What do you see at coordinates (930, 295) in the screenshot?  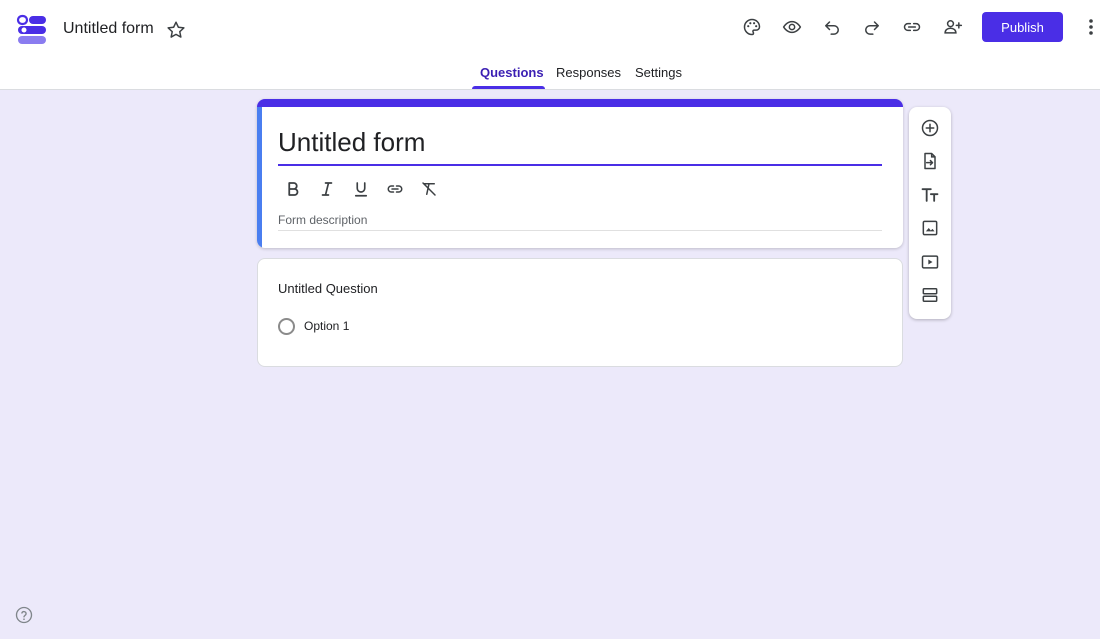 I see `section-icon` at bounding box center [930, 295].